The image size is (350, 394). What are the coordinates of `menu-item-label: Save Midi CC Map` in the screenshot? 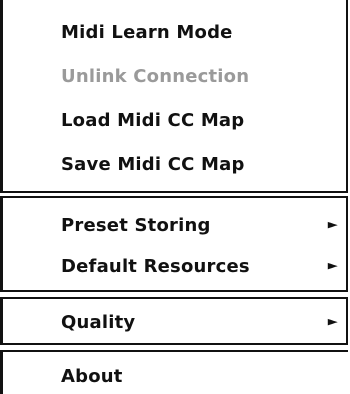 It's located at (153, 164).